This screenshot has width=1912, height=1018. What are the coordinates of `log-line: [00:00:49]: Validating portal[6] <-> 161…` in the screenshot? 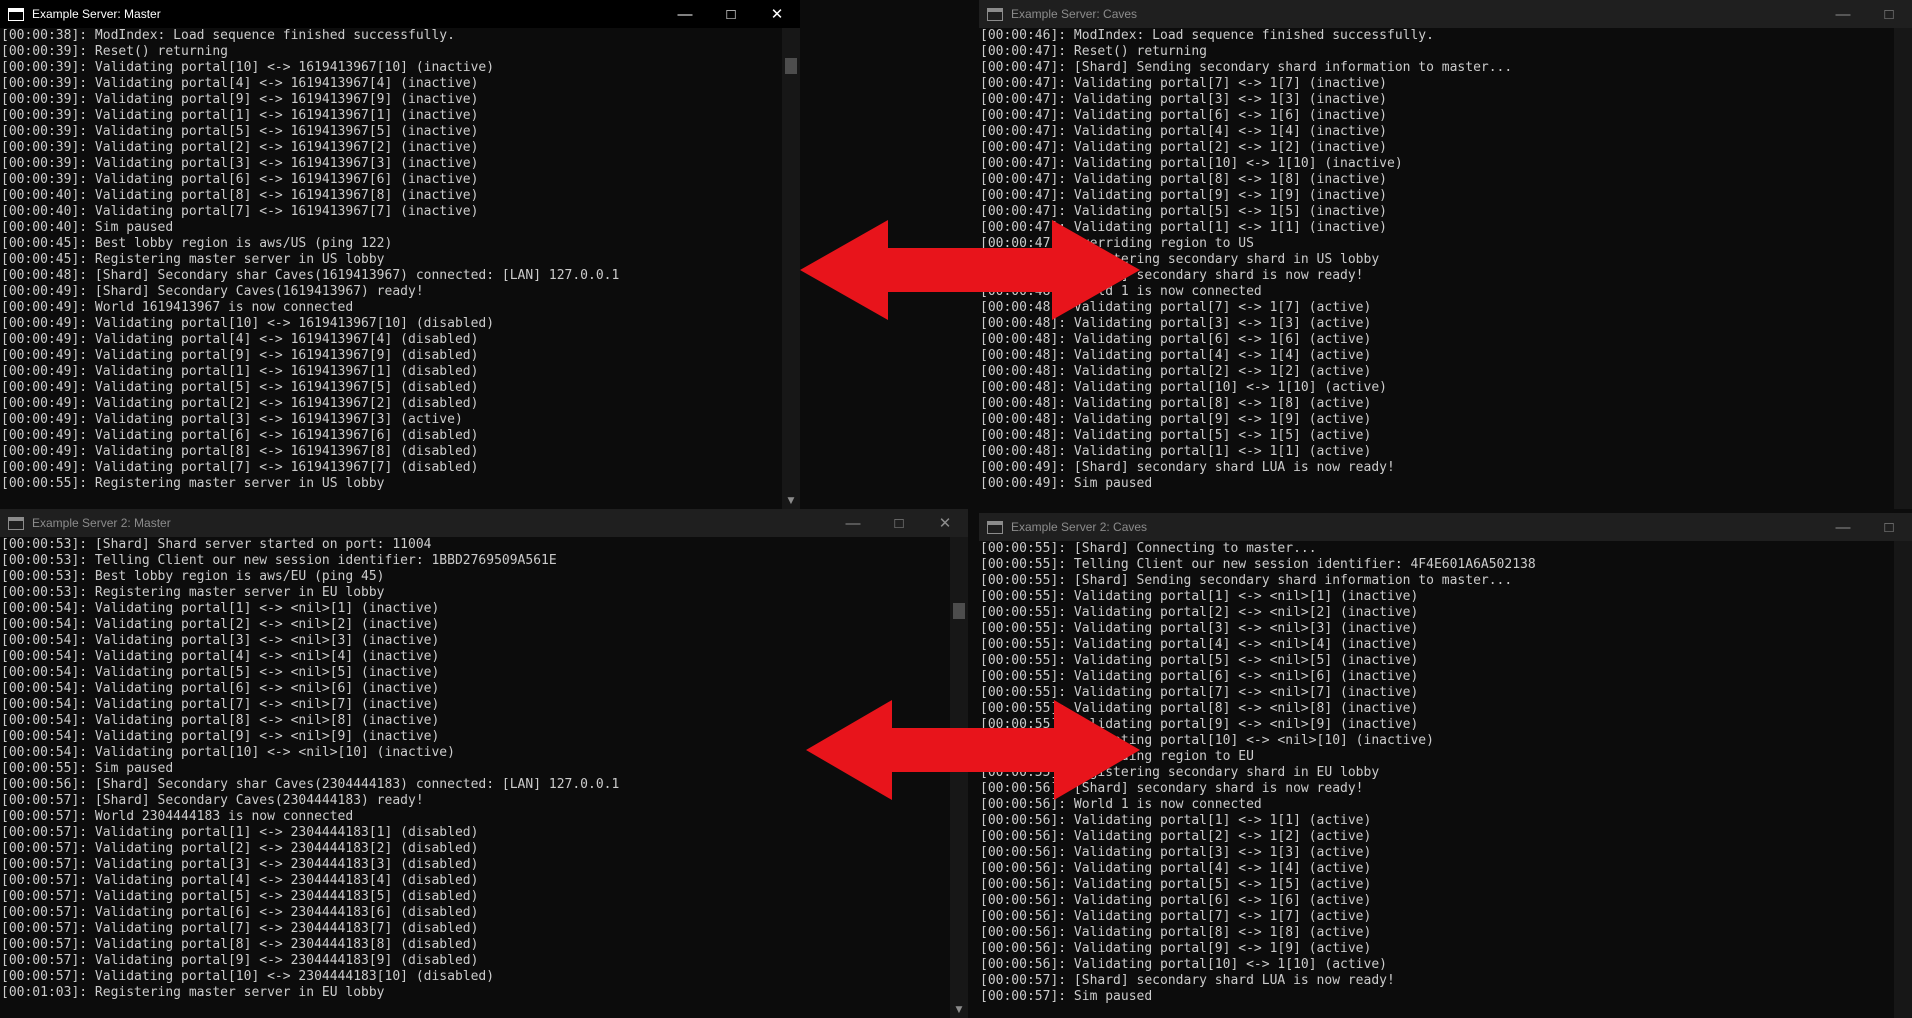 It's located at (240, 435).